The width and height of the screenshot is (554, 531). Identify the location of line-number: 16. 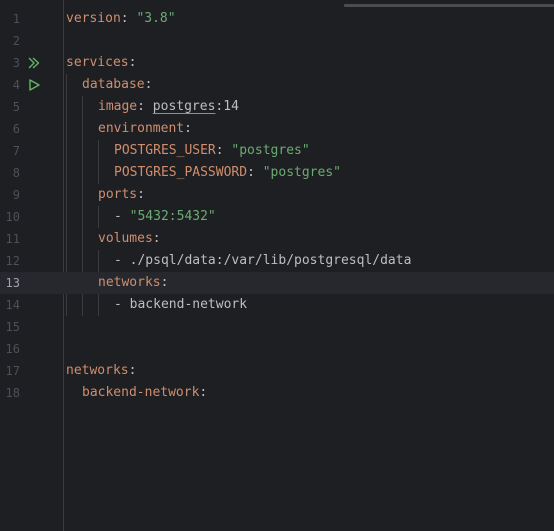
(10, 349).